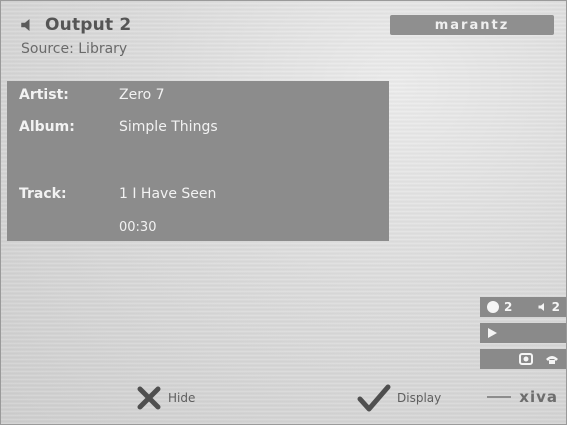 This screenshot has width=567, height=425. Describe the element at coordinates (142, 95) in the screenshot. I see `artist-value: Zero 7` at that location.